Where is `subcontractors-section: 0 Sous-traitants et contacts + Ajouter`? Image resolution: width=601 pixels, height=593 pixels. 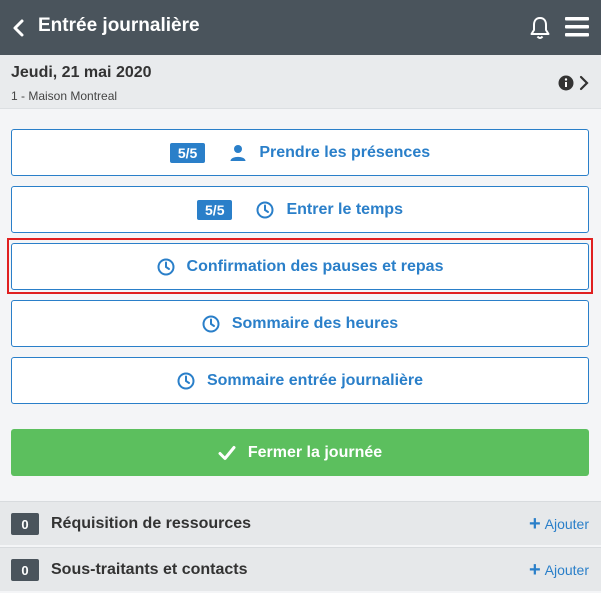
subcontractors-section: 0 Sous-traitants et contacts + Ajouter is located at coordinates (300, 569).